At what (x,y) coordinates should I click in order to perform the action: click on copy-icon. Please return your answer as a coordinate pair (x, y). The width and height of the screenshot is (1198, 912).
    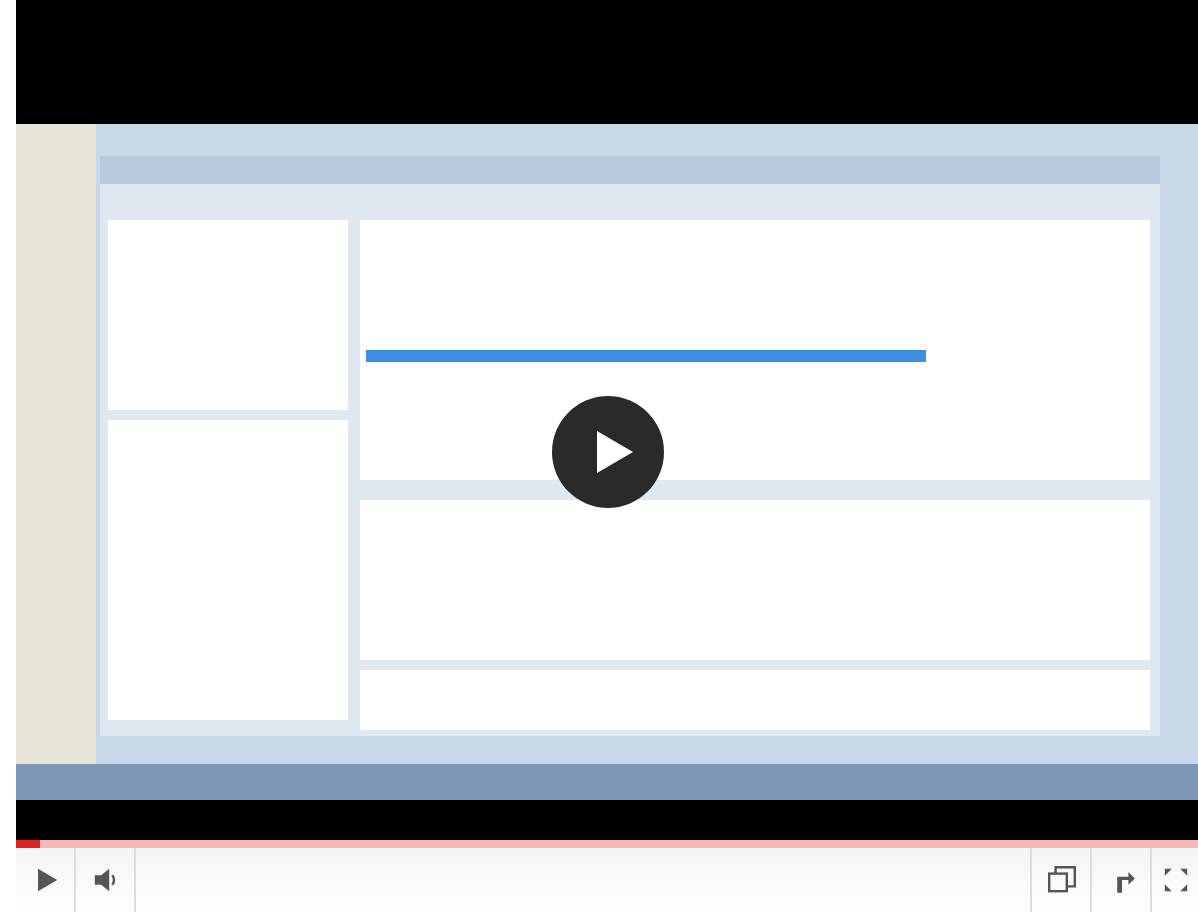
    Looking at the image, I should click on (1061, 880).